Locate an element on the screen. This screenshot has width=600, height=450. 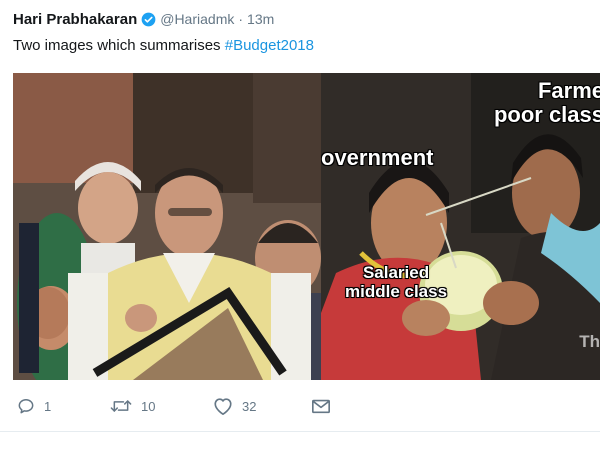
envelope-icon is located at coordinates (321, 406).